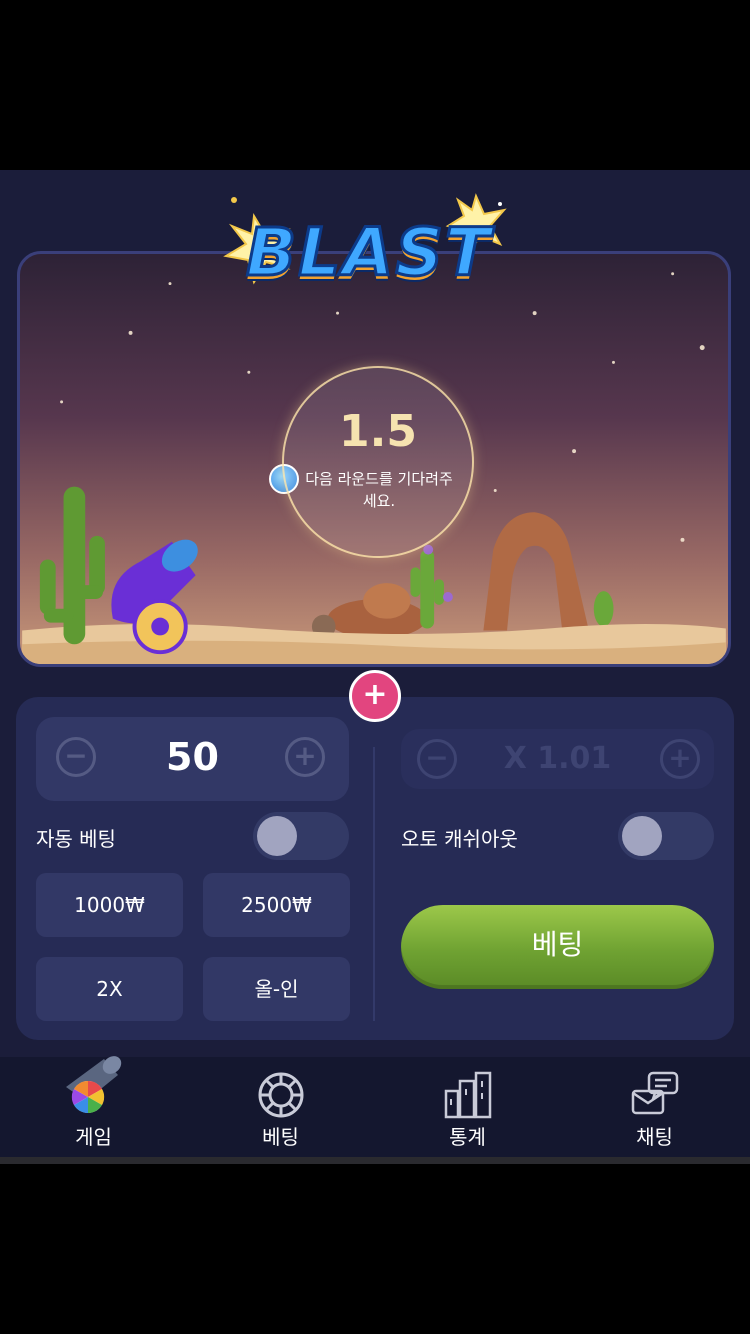 The height and width of the screenshot is (1334, 750). Describe the element at coordinates (109, 989) in the screenshot. I see `double-bet-button: 2X` at that location.